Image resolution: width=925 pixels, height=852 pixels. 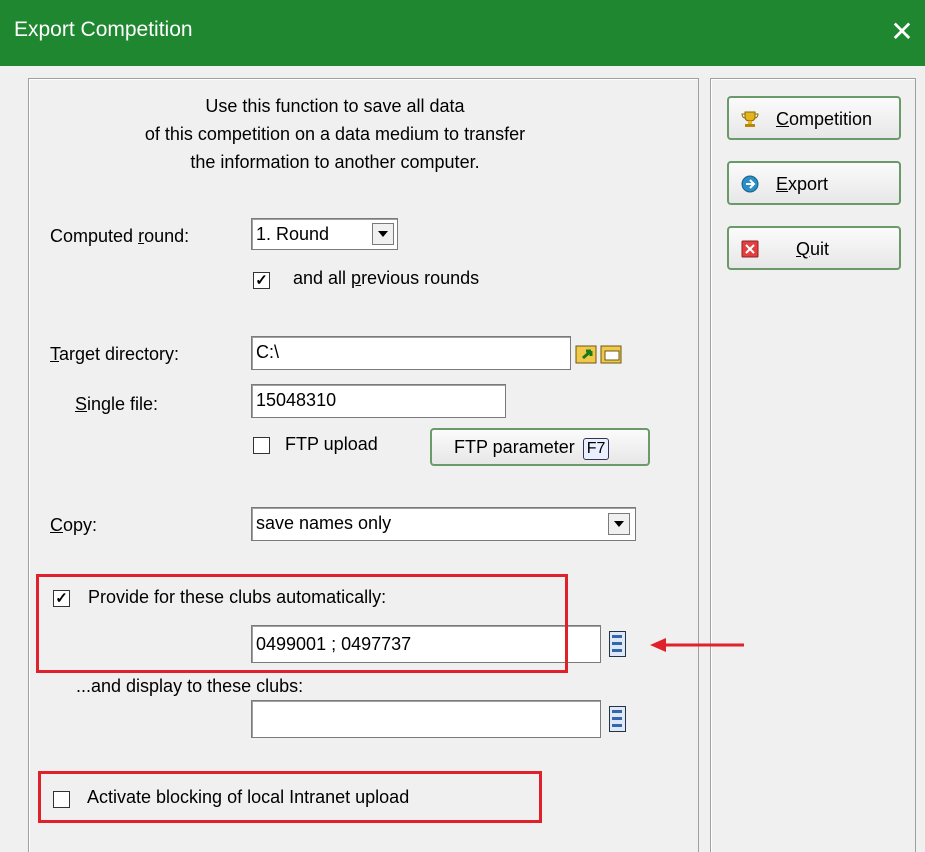 I want to click on window-title: Export Competition, so click(x=103, y=29).